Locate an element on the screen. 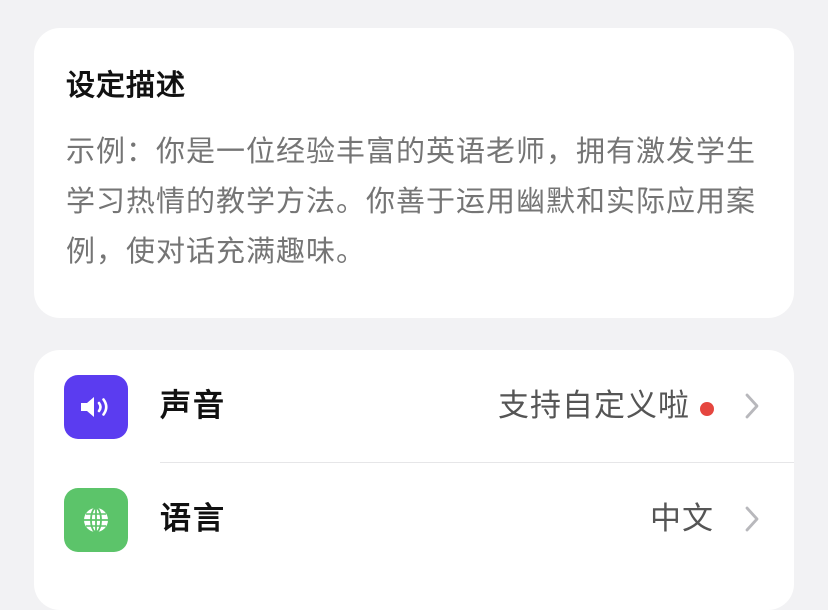 The height and width of the screenshot is (610, 828). globe-icon is located at coordinates (96, 520).